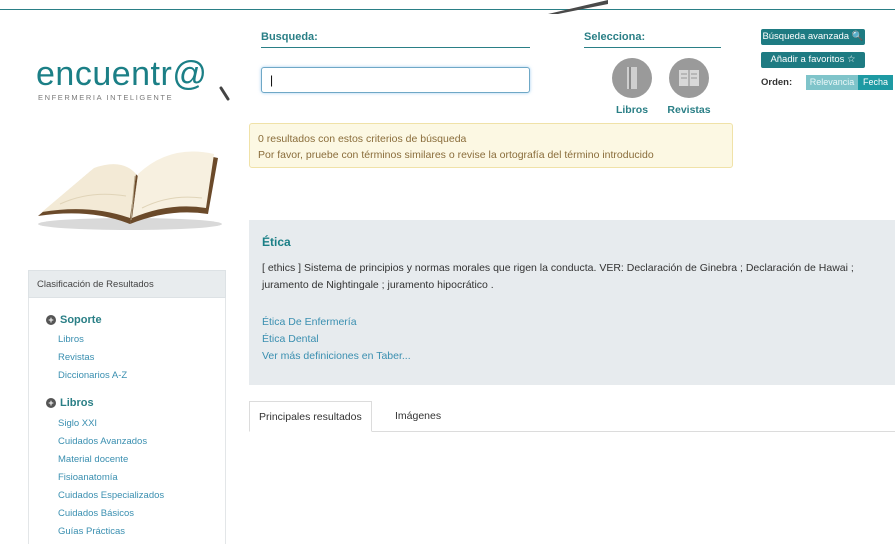  I want to click on zoom-in-icon: 🔍, so click(857, 36).